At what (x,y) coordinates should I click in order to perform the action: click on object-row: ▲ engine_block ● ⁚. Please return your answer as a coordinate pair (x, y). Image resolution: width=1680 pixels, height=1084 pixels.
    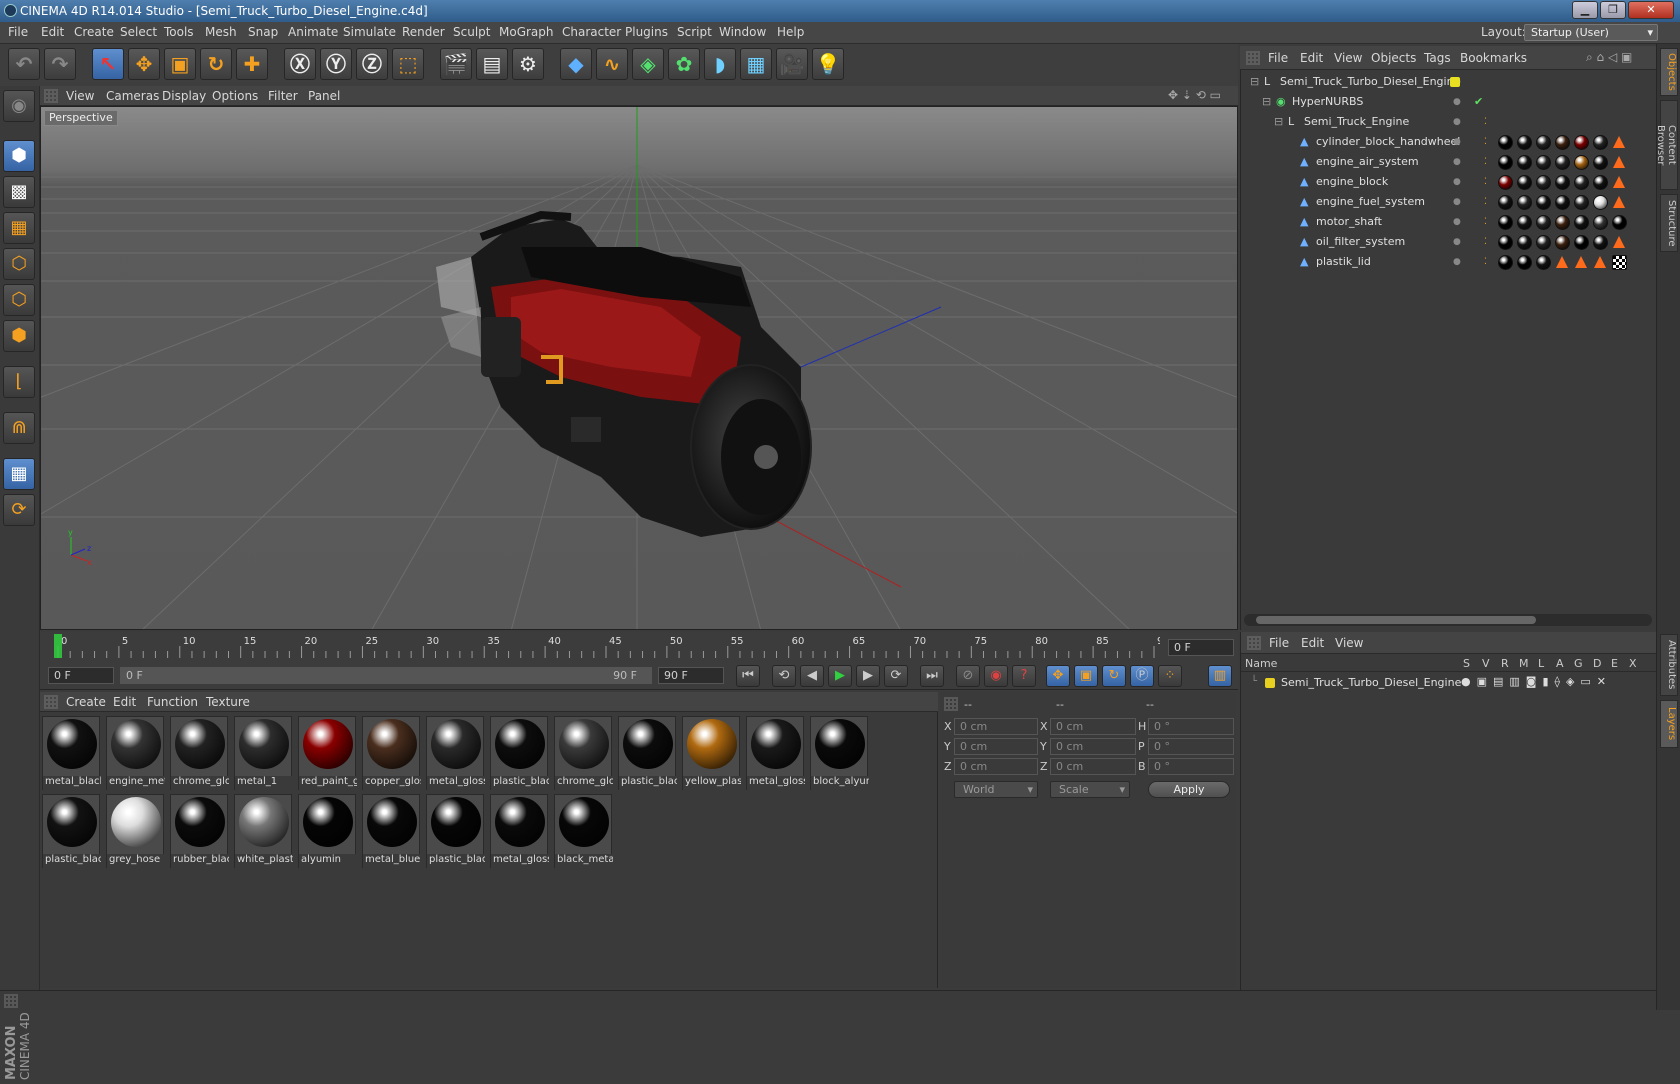
    Looking at the image, I should click on (1448, 182).